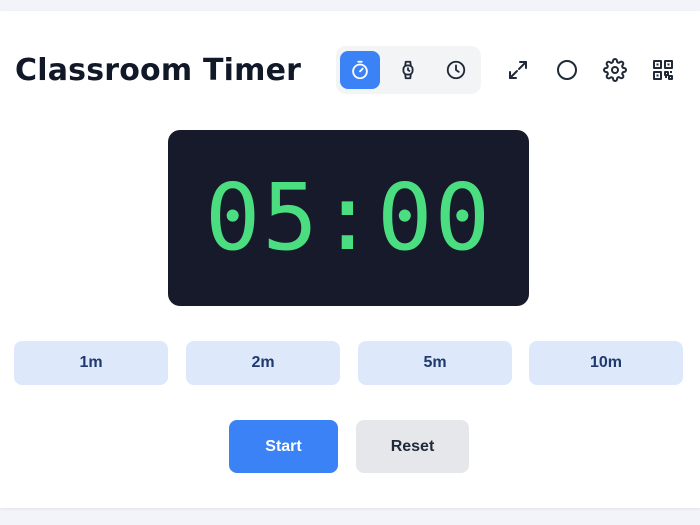  What do you see at coordinates (606, 363) in the screenshot?
I see `preset-10m-button: 10m` at bounding box center [606, 363].